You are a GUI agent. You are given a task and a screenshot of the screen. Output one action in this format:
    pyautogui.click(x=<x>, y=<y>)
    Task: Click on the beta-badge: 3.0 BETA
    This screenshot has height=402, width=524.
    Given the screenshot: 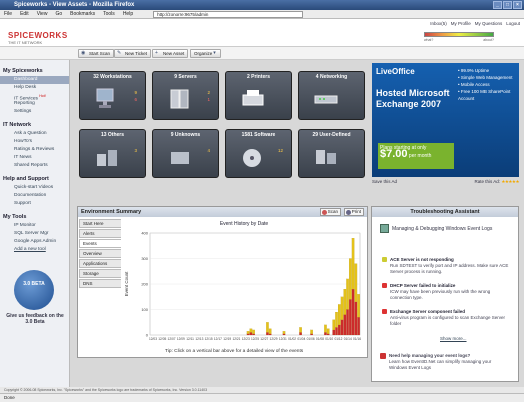 What is the action you would take?
    pyautogui.click(x=34, y=290)
    